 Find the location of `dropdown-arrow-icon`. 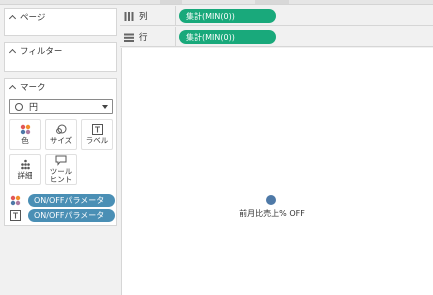

dropdown-arrow-icon is located at coordinates (105, 107).